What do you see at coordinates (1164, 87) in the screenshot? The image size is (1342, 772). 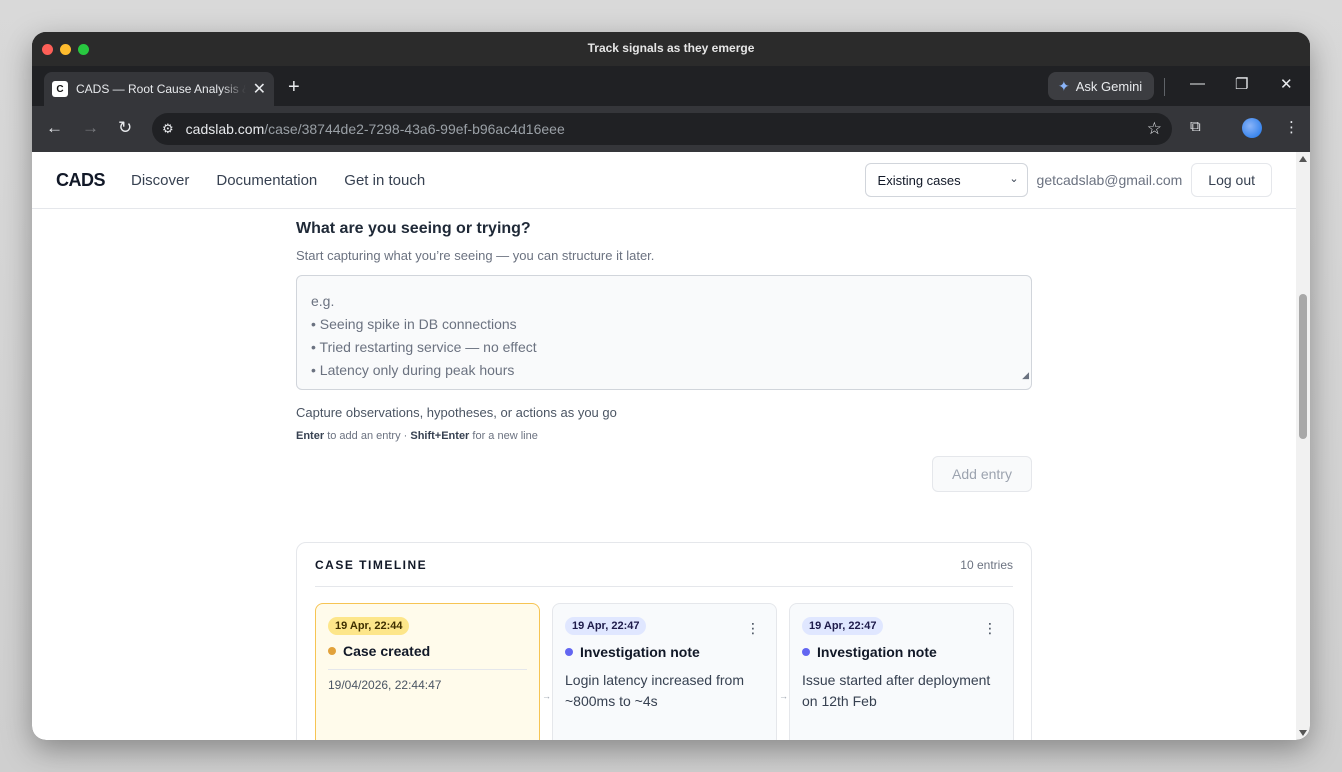 I see `toolbar-separator` at bounding box center [1164, 87].